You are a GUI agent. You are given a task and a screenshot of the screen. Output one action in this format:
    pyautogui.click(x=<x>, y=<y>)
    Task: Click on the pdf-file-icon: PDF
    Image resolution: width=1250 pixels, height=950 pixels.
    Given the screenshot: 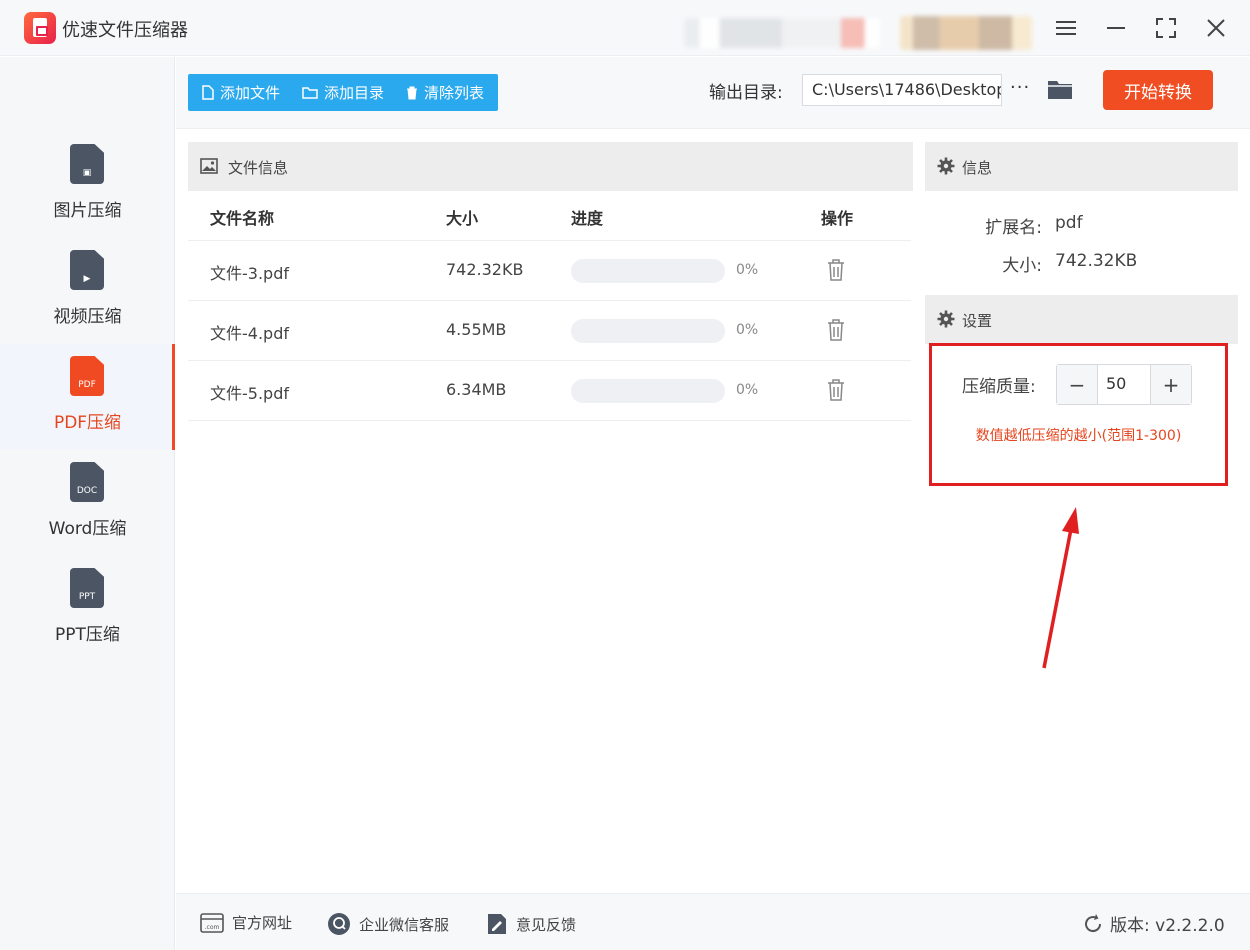 What is the action you would take?
    pyautogui.click(x=87, y=376)
    